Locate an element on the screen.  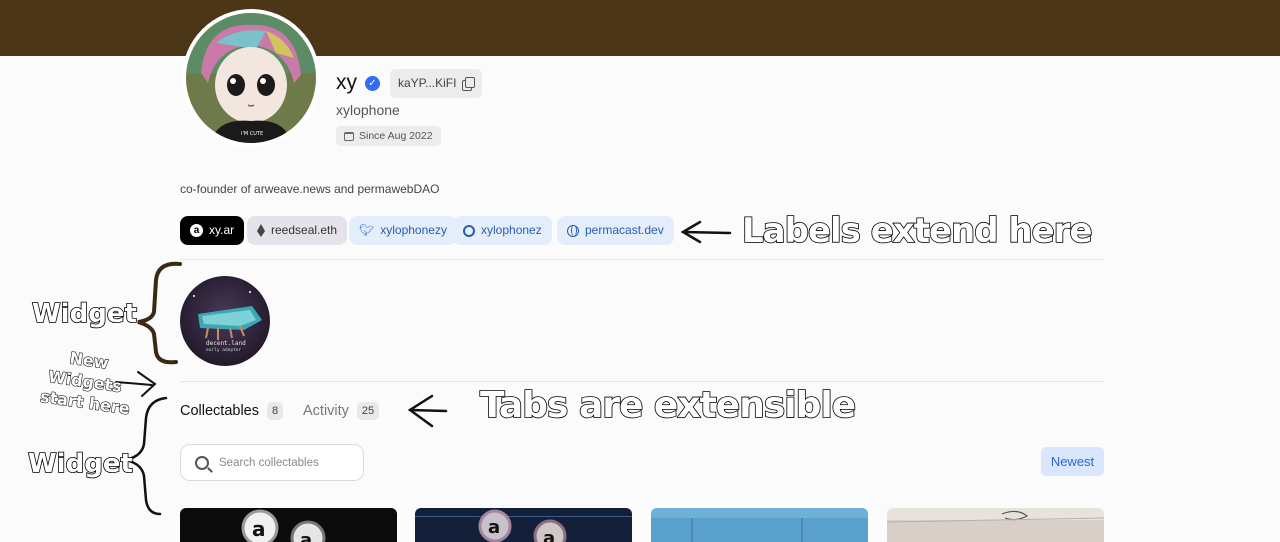
badge-subtitle: early adopter is located at coordinates (224, 350).